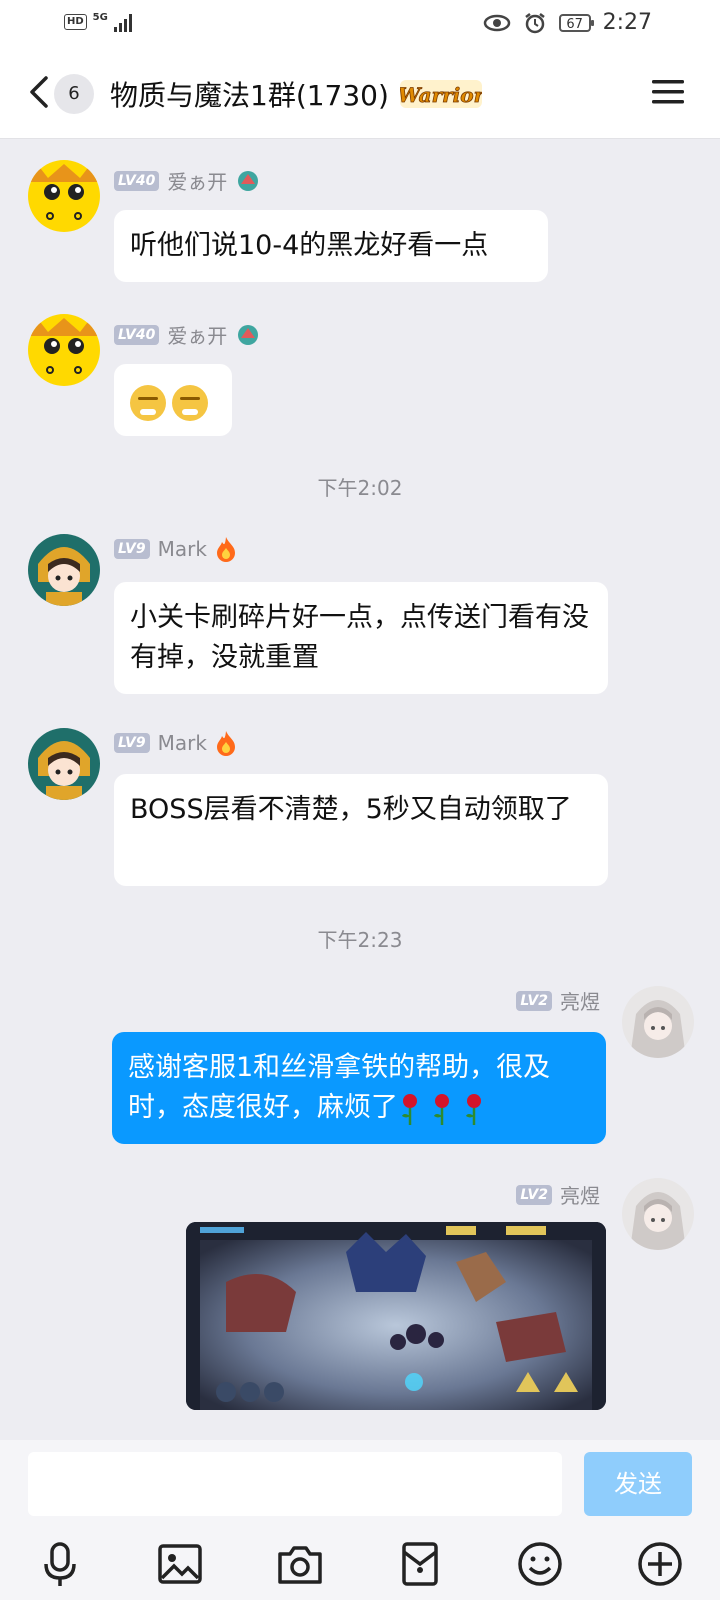  Describe the element at coordinates (627, 22) in the screenshot. I see `clock: 2:27` at that location.